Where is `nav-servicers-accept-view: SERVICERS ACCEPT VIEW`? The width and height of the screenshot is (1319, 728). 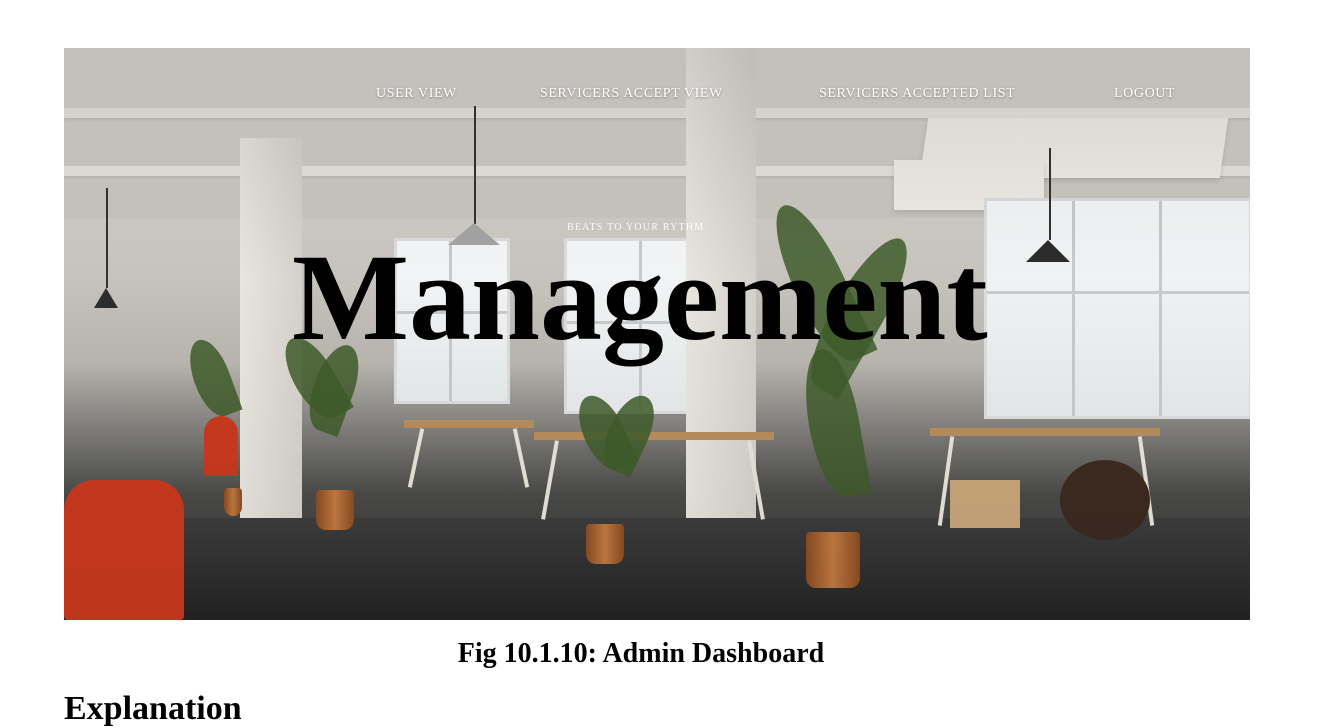
nav-servicers-accept-view: SERVICERS ACCEPT VIEW is located at coordinates (631, 94).